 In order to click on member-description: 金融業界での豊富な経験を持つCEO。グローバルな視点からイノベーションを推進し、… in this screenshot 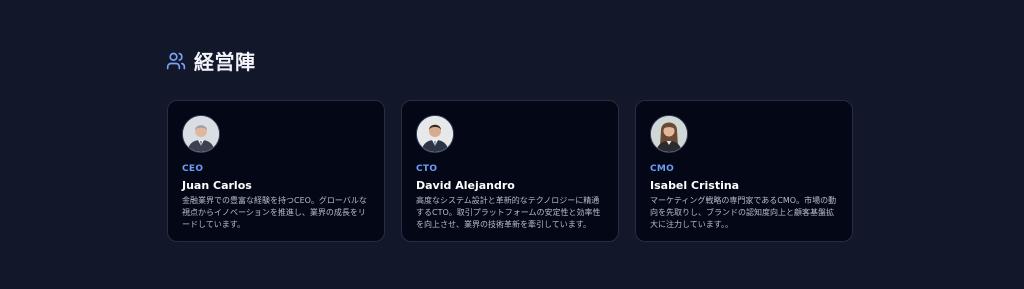, I will do `click(274, 212)`.